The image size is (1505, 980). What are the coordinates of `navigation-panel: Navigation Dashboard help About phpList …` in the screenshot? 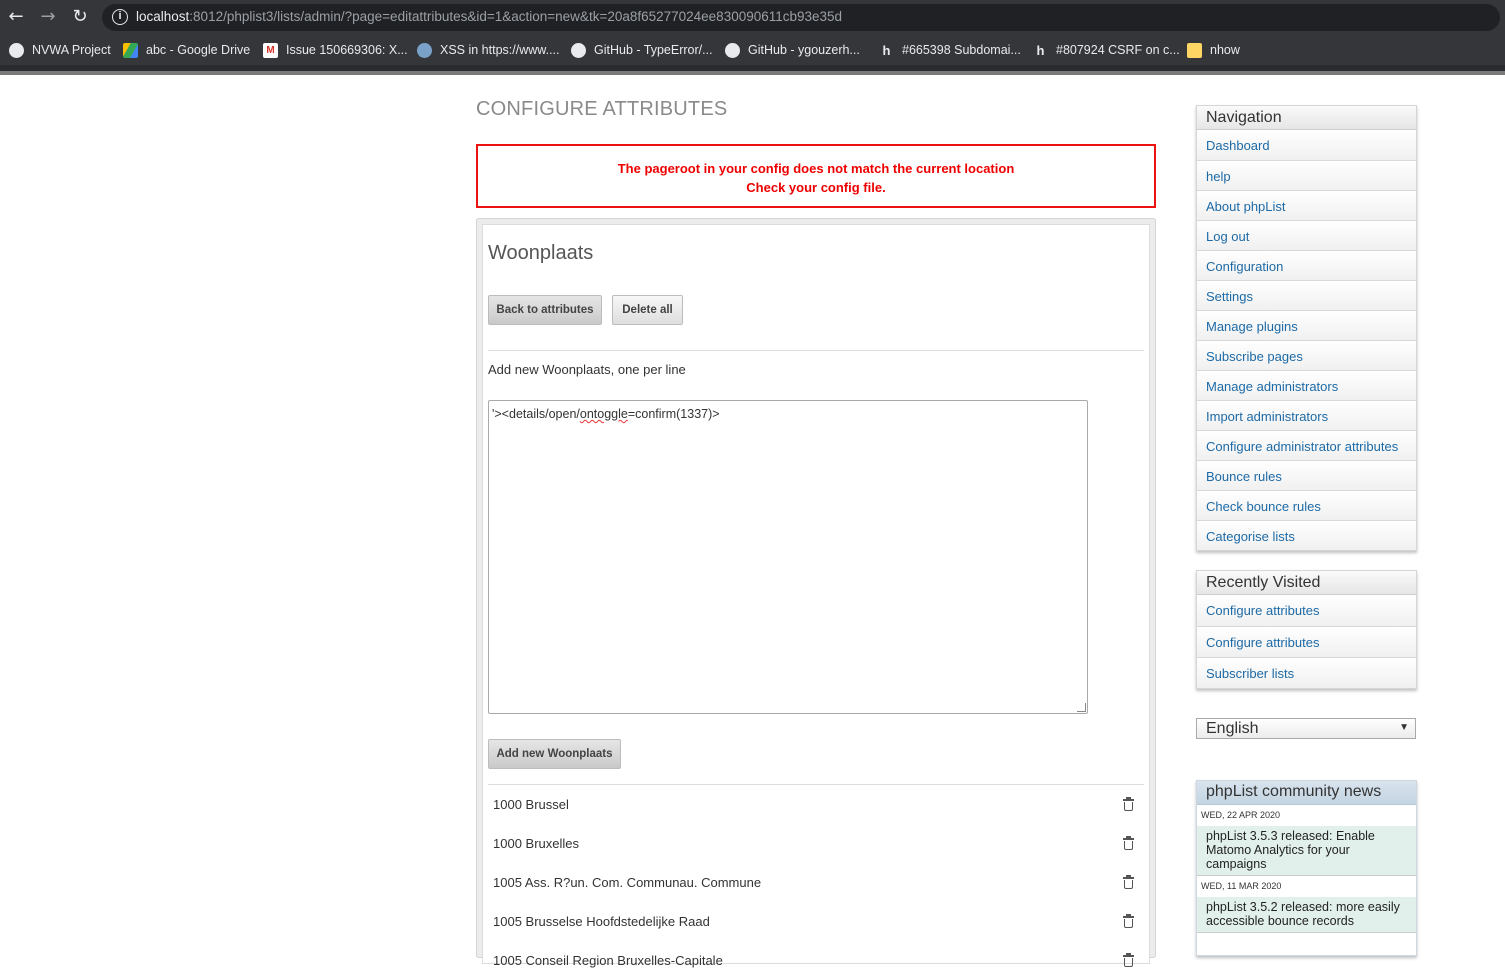 It's located at (1306, 328).